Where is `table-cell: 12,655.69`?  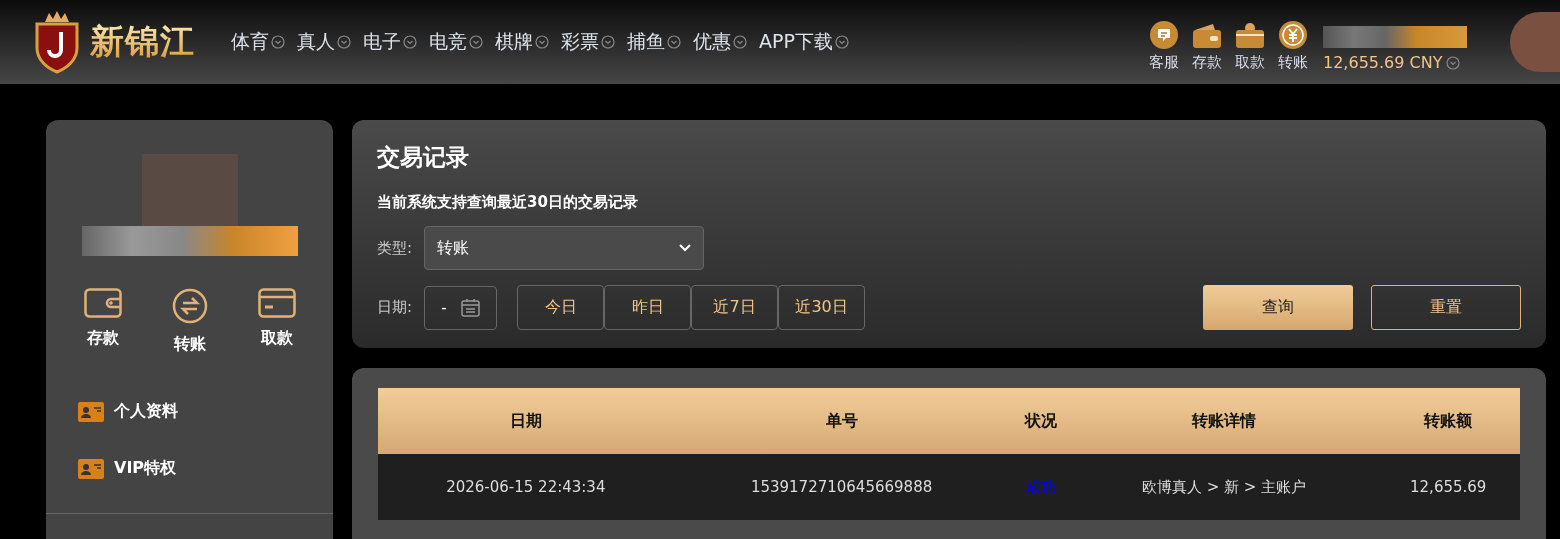 table-cell: 12,655.69 is located at coordinates (1448, 487).